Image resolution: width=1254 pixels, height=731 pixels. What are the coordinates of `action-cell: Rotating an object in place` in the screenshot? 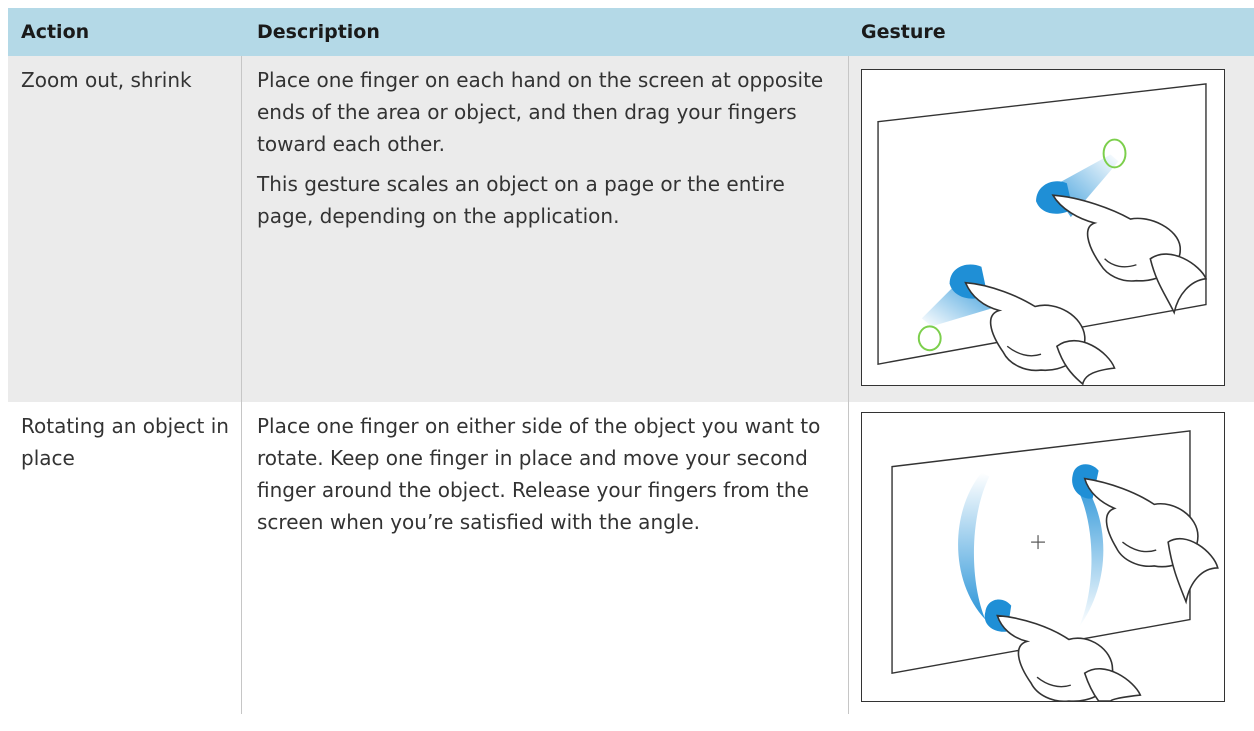 It's located at (125, 442).